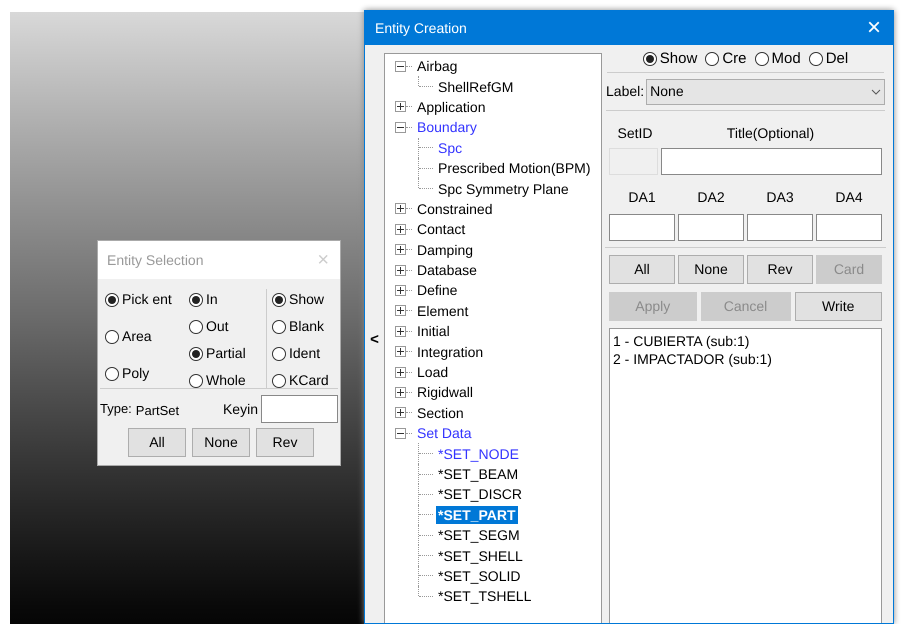  Describe the element at coordinates (476, 87) in the screenshot. I see `tree-item: ShellRefGM` at that location.